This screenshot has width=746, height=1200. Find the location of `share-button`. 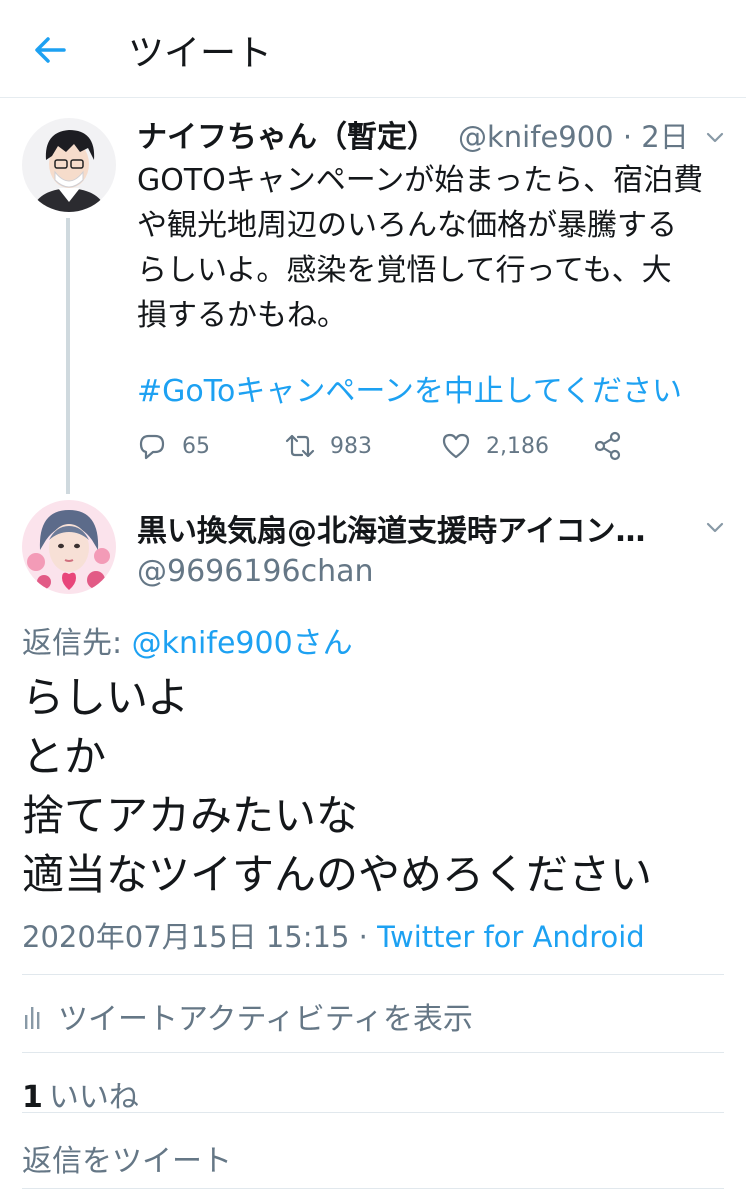

share-button is located at coordinates (608, 446).